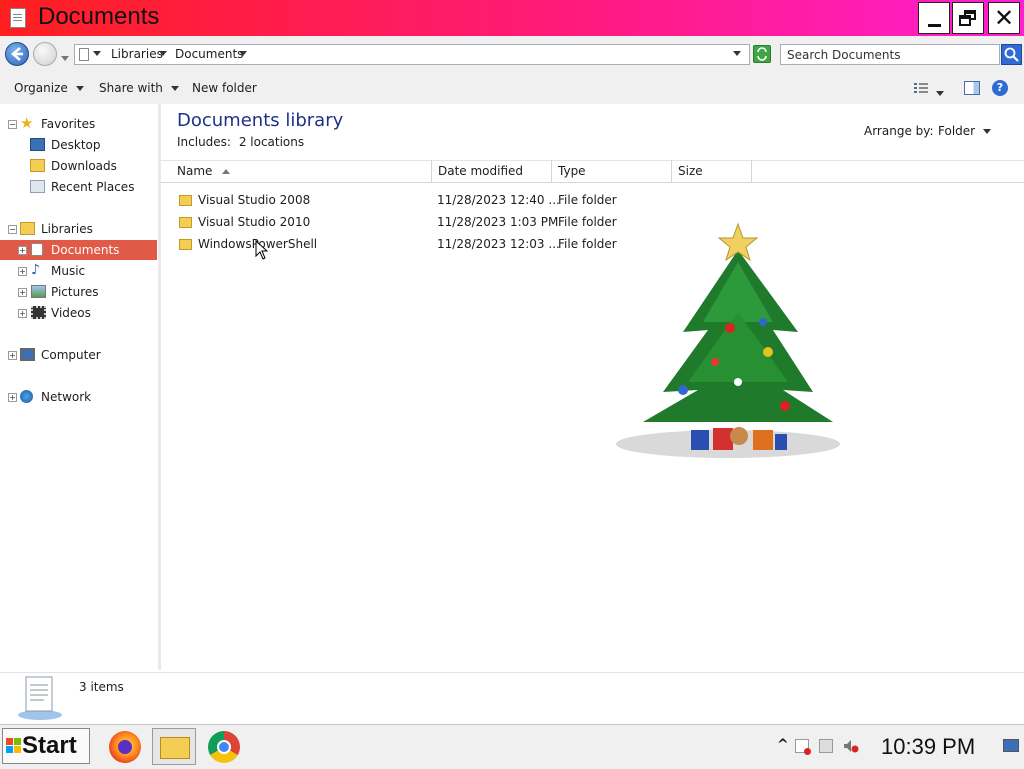 The height and width of the screenshot is (769, 1024). Describe the element at coordinates (728, 340) in the screenshot. I see `christmas-tree-image` at that location.